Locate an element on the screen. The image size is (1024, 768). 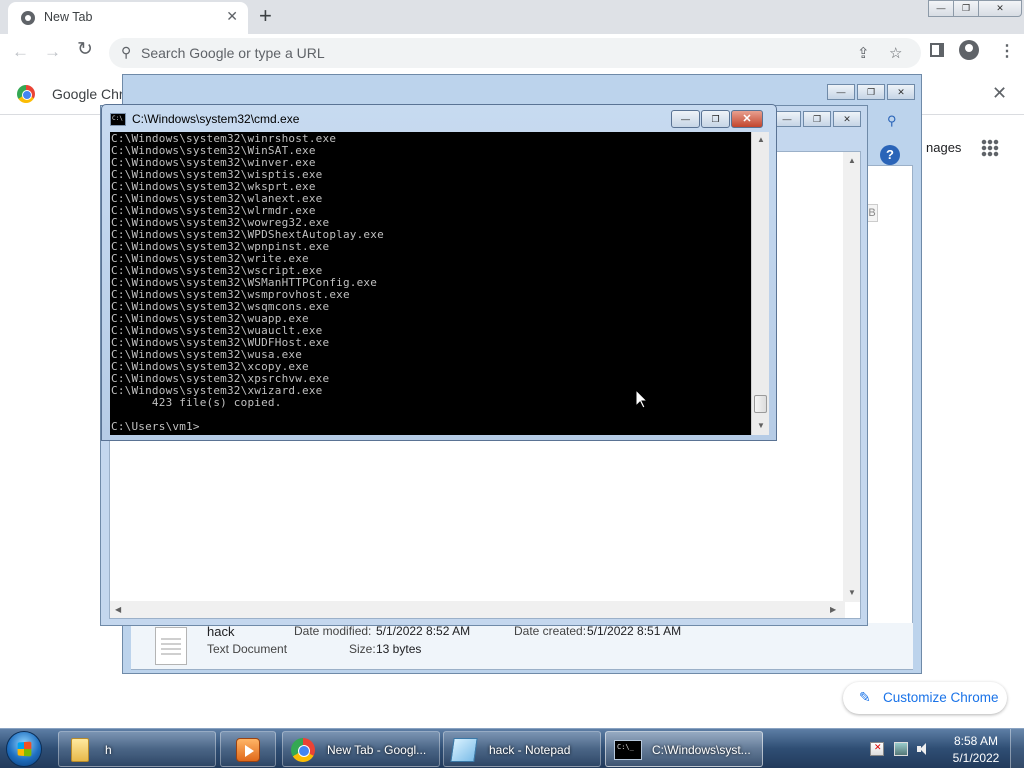
infobar-close-icon: ✕ is located at coordinates (999, 93).